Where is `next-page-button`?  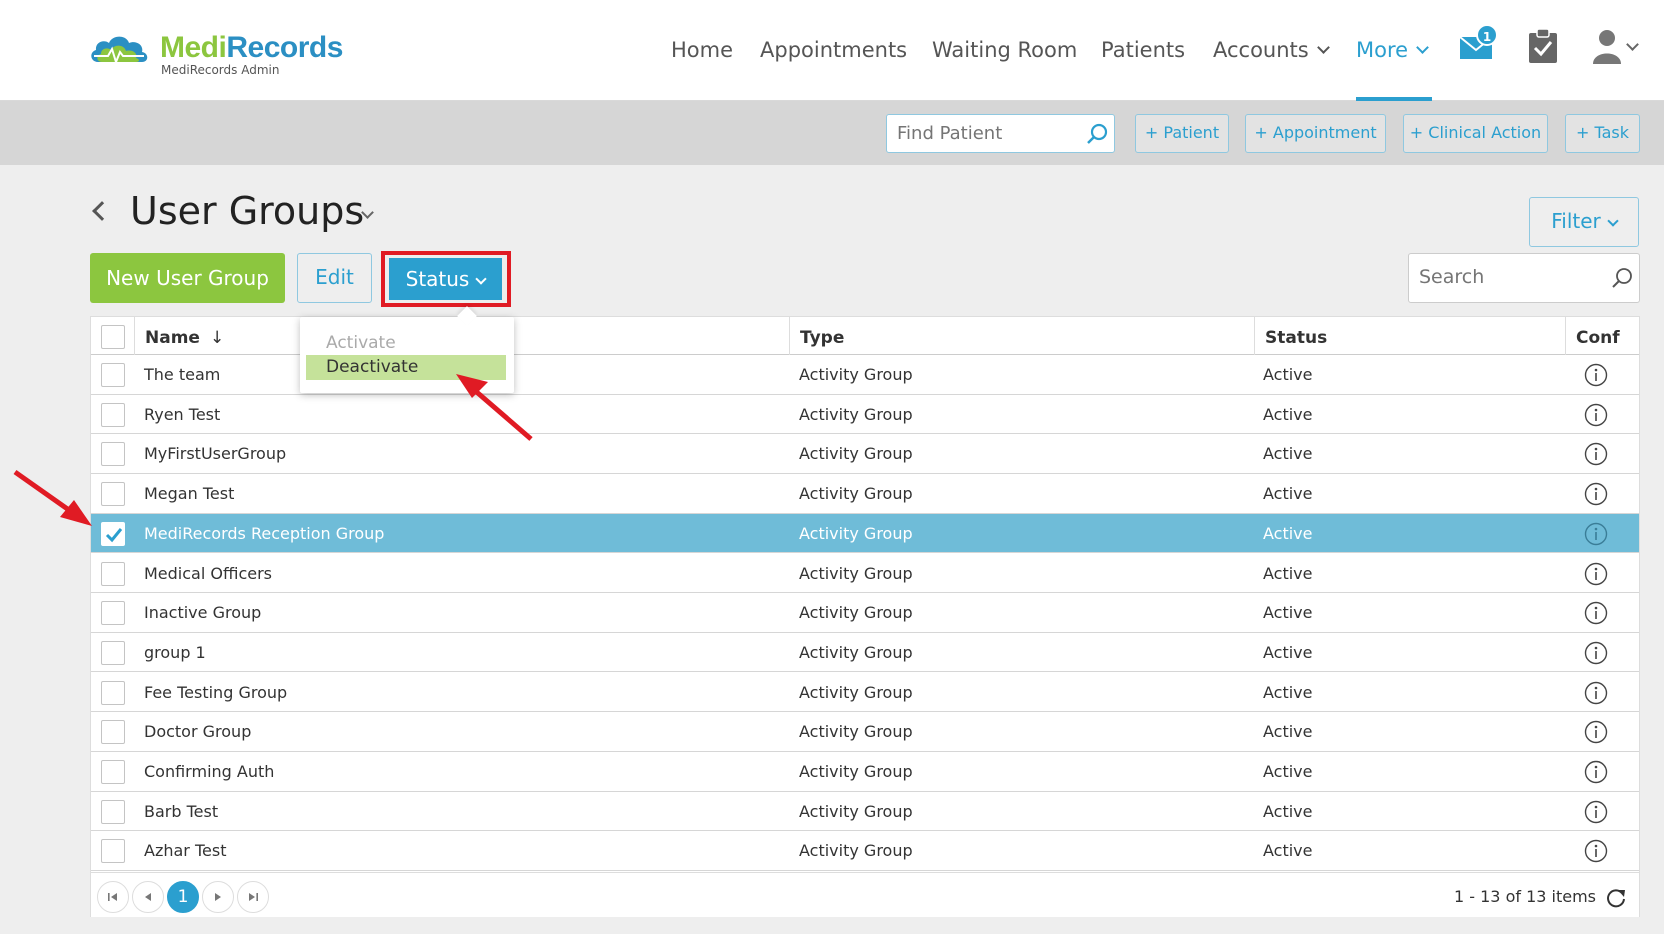
next-page-button is located at coordinates (218, 897).